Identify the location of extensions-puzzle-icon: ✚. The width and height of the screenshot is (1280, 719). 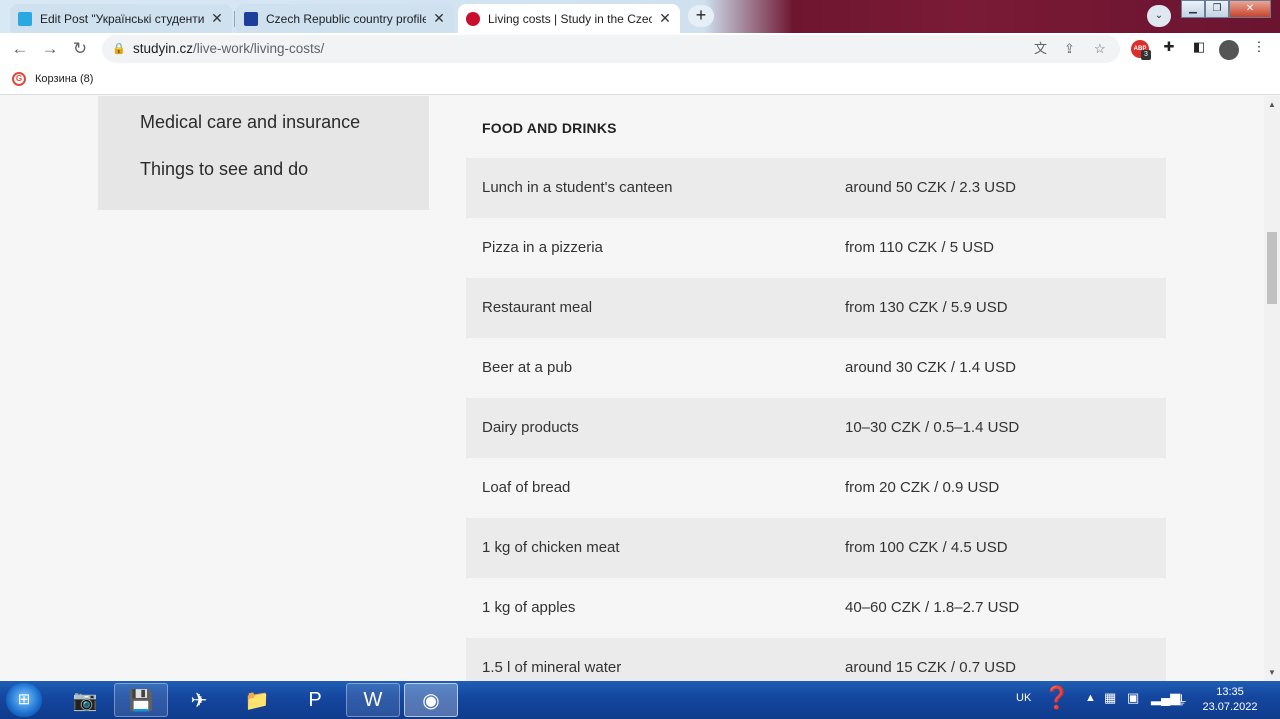
(1169, 47).